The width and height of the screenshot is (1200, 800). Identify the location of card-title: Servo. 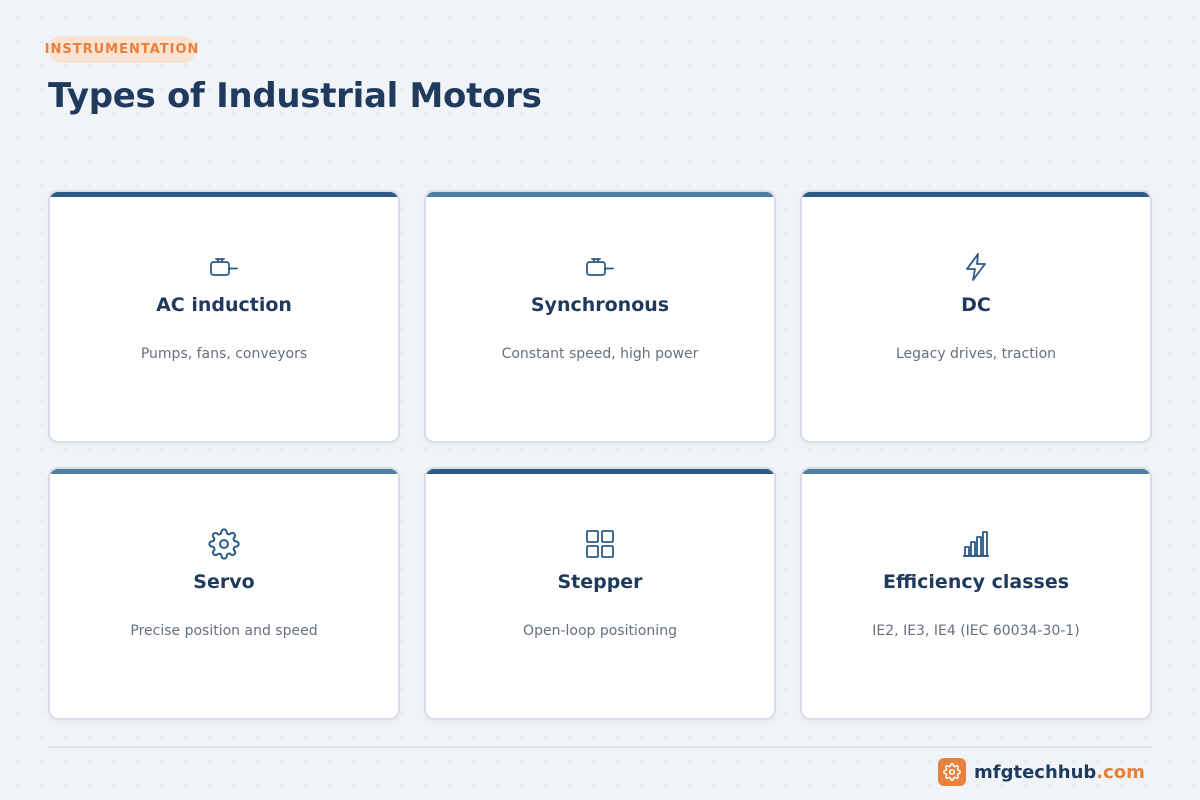
(224, 582).